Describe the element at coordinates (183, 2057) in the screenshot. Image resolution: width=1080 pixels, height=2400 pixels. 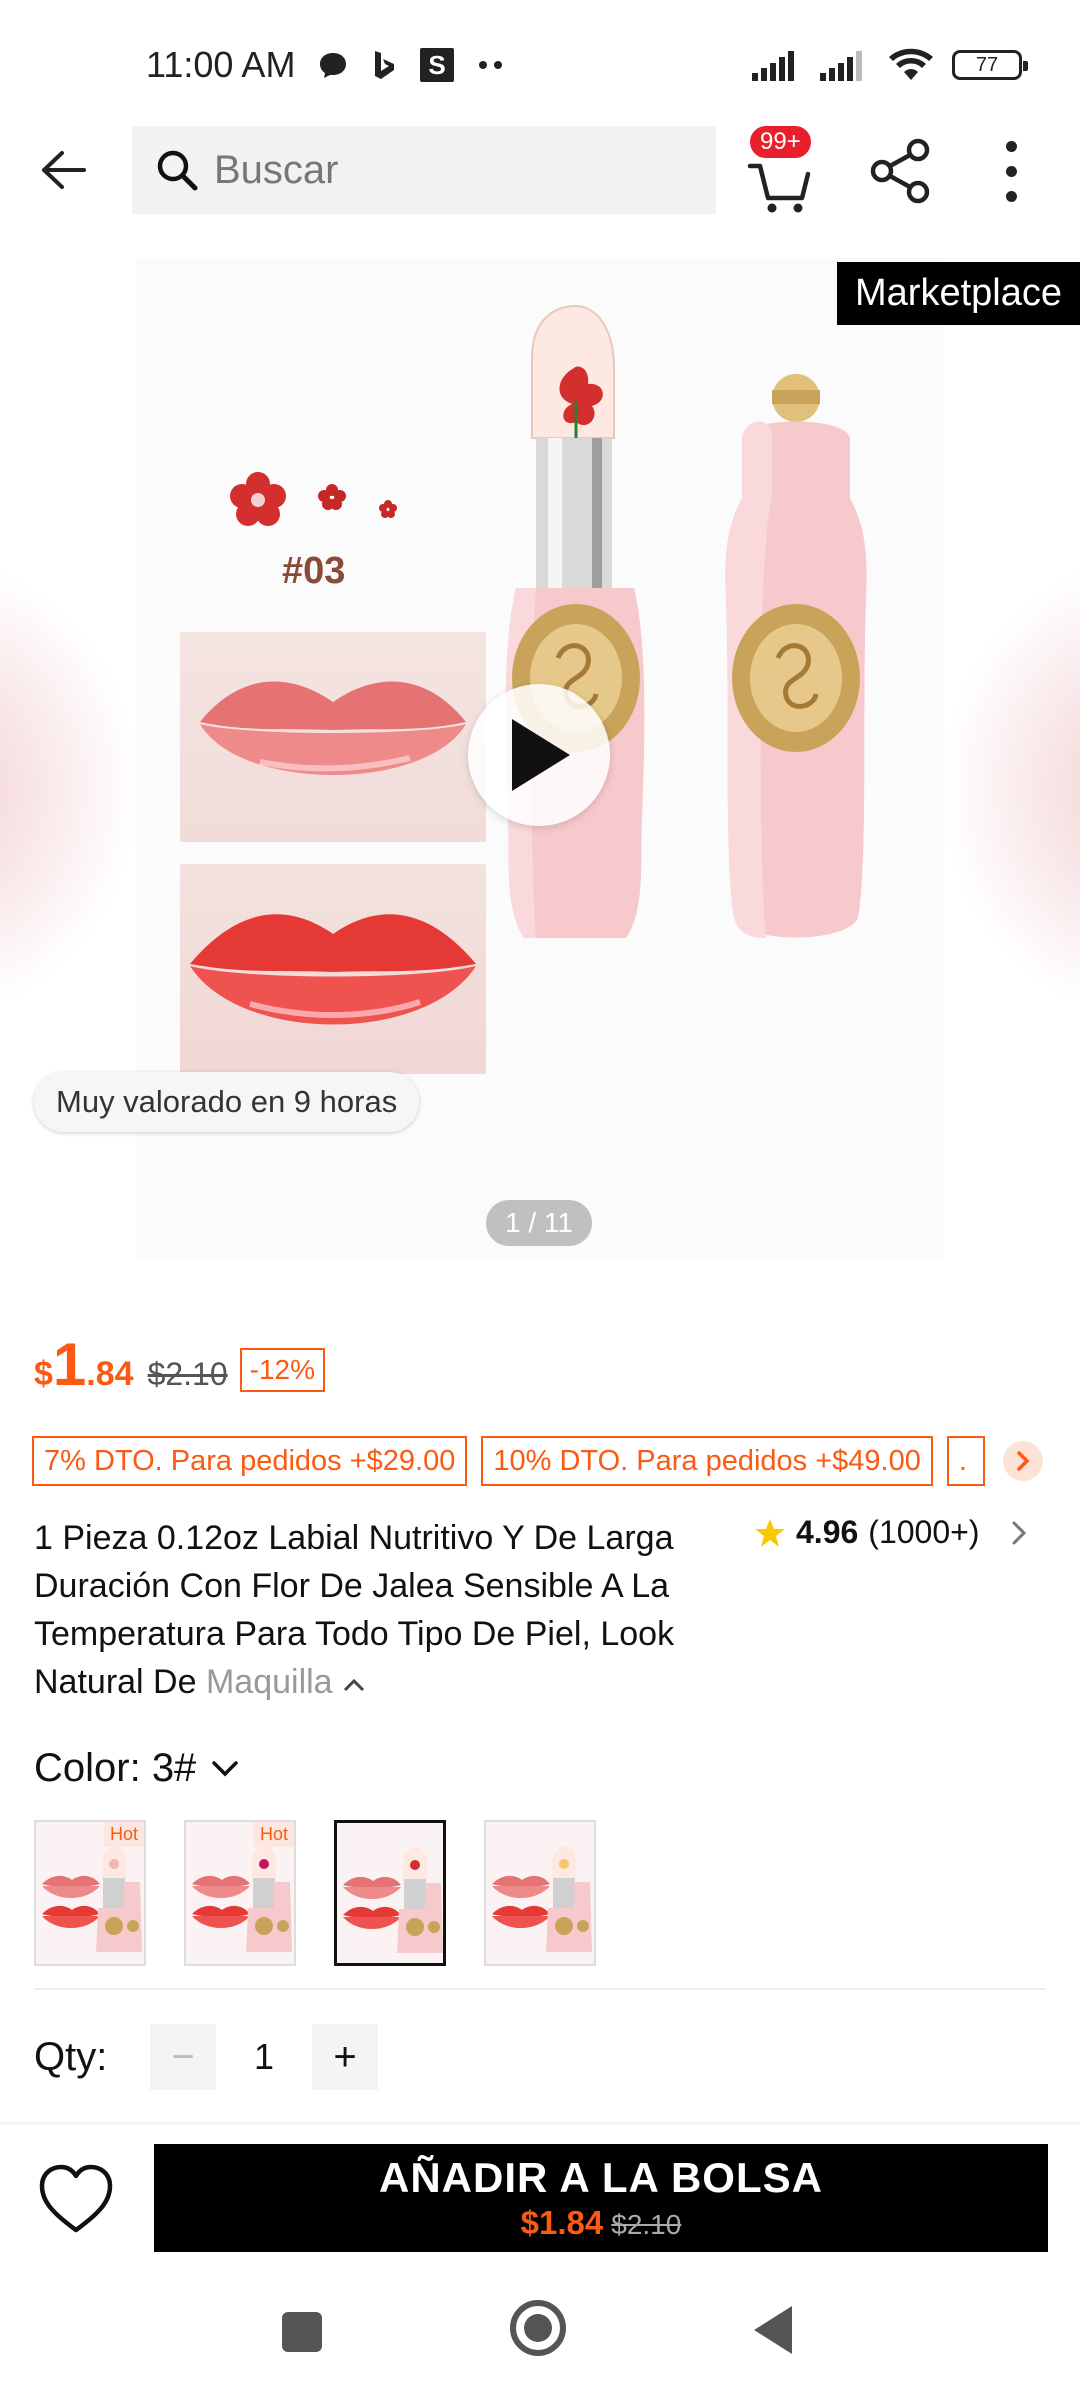
I see `quantity-decrease-button: −` at that location.